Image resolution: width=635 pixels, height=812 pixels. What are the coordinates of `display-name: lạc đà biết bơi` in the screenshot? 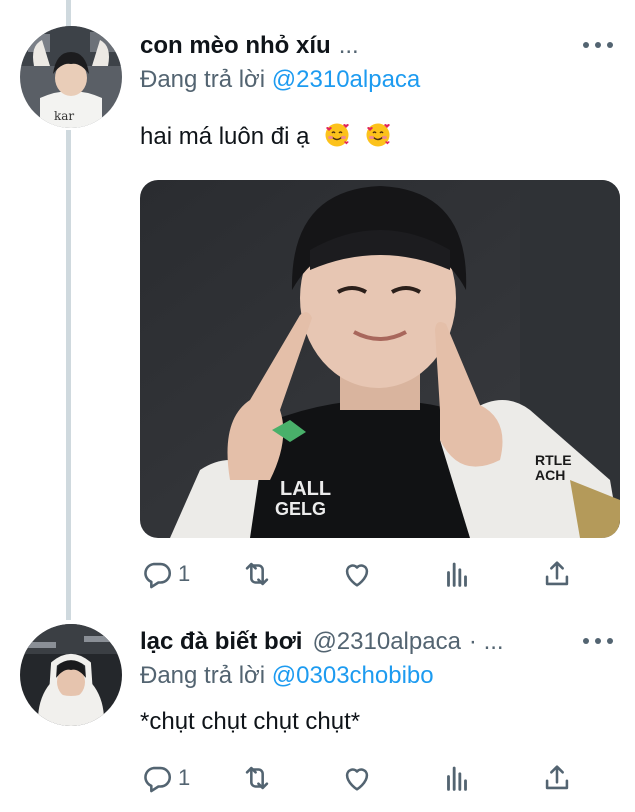 It's located at (221, 642).